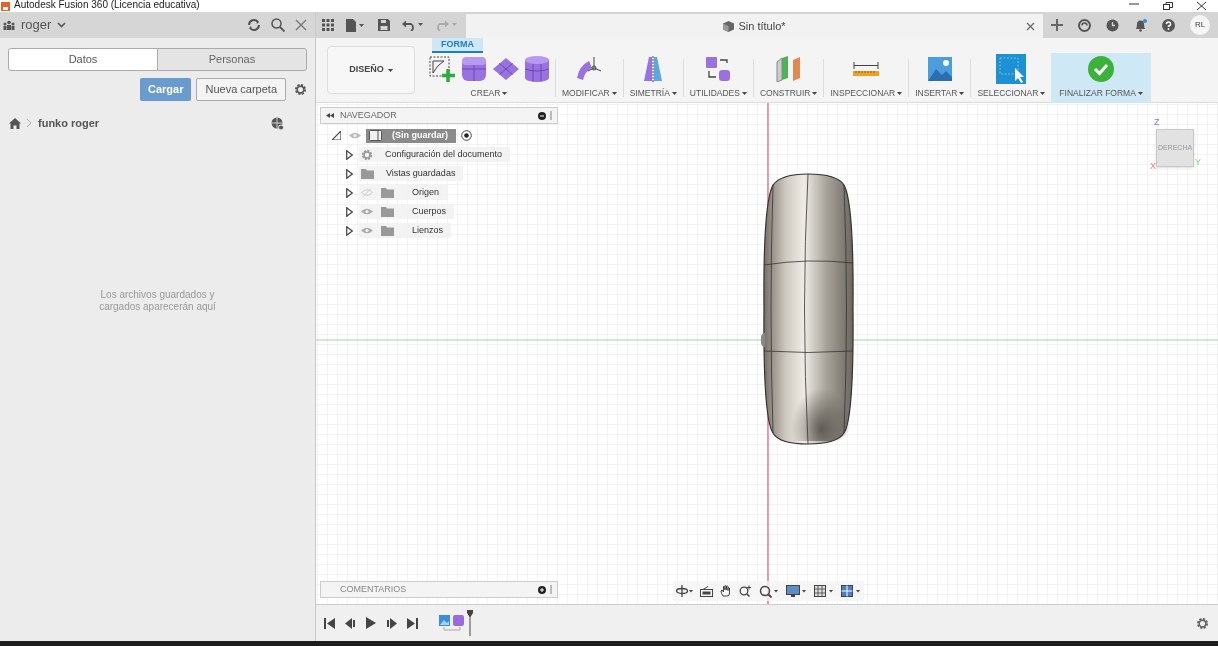 The image size is (1218, 646). What do you see at coordinates (1011, 69) in the screenshot?
I see `select-cursor-icon` at bounding box center [1011, 69].